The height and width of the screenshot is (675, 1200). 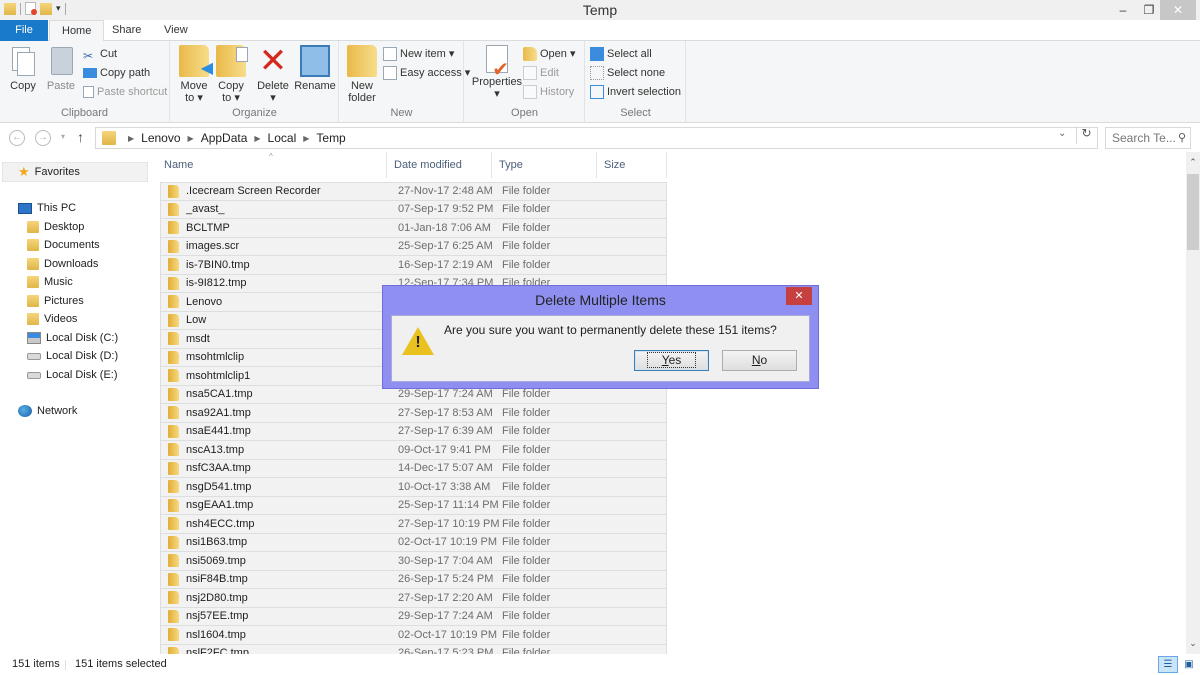 What do you see at coordinates (100, 54) in the screenshot?
I see `cut-button: ✂ Cut` at bounding box center [100, 54].